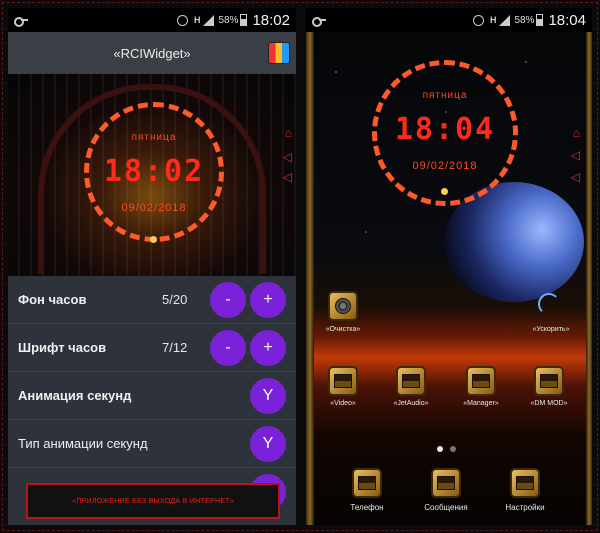 The width and height of the screenshot is (600, 533). Describe the element at coordinates (525, 483) in the screenshot. I see `settings-app-icon` at that location.